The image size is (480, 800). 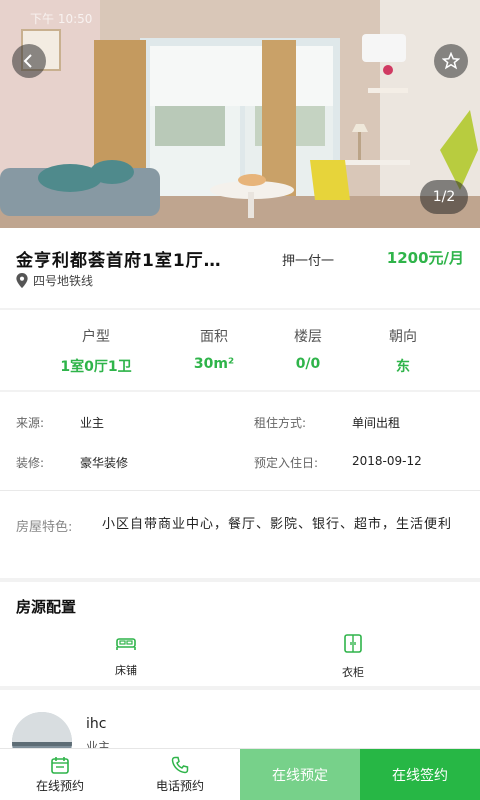 I want to click on stat-label: 朝向, so click(x=403, y=337).